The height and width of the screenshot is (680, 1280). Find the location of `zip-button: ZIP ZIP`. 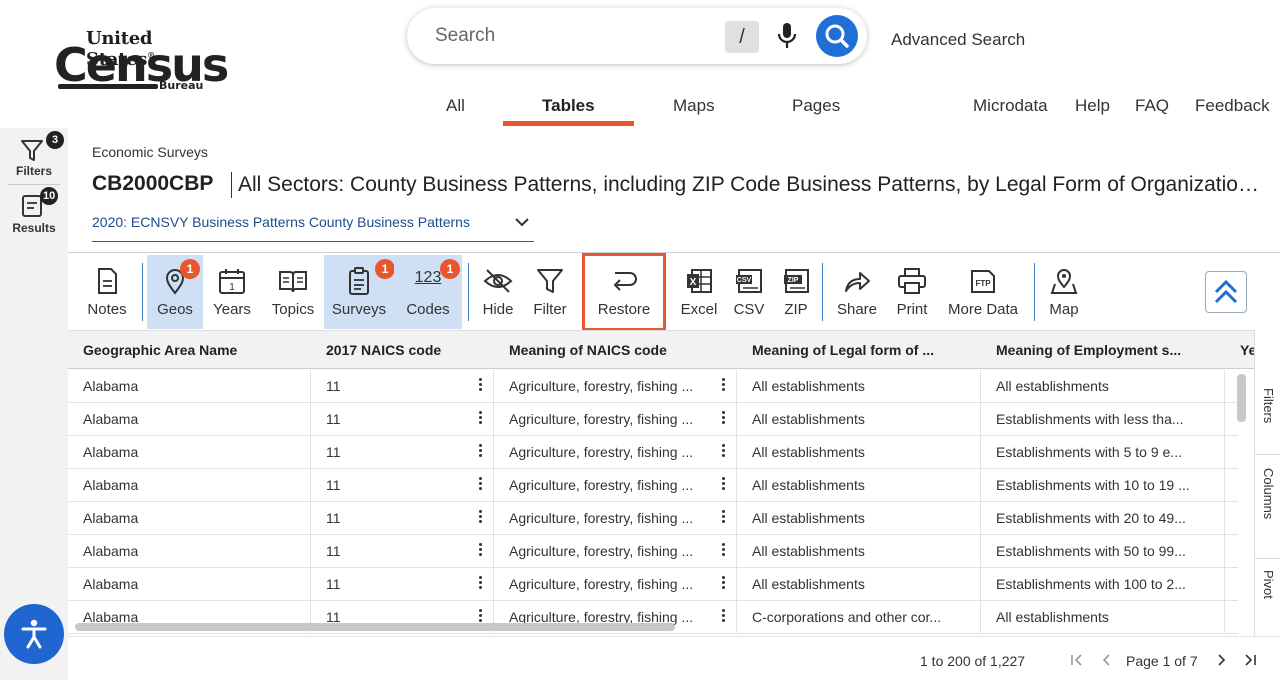

zip-button: ZIP ZIP is located at coordinates (796, 292).